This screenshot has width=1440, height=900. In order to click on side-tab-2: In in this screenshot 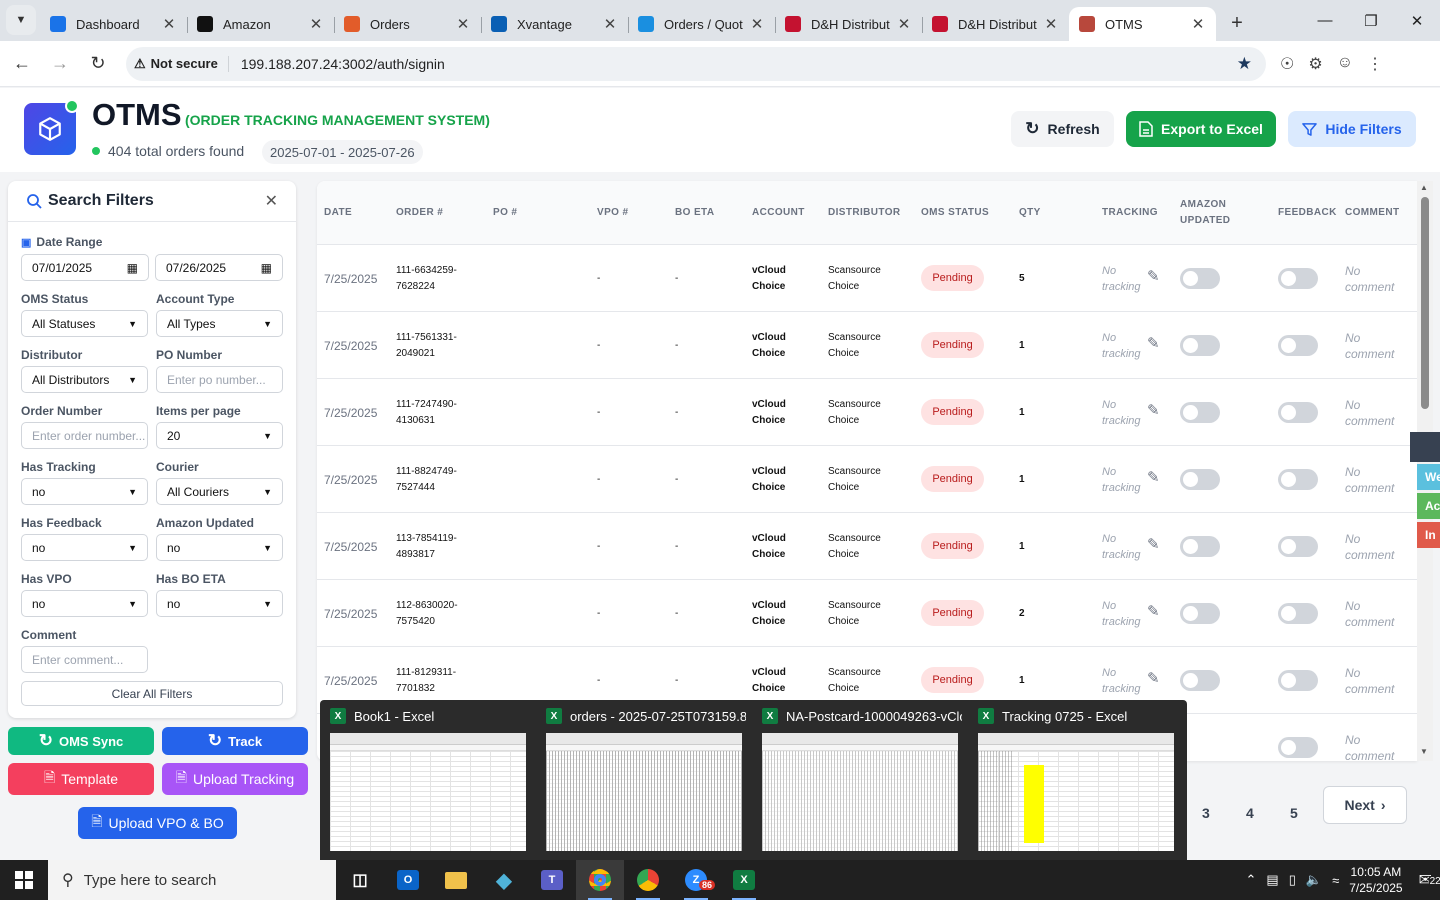, I will do `click(1428, 535)`.